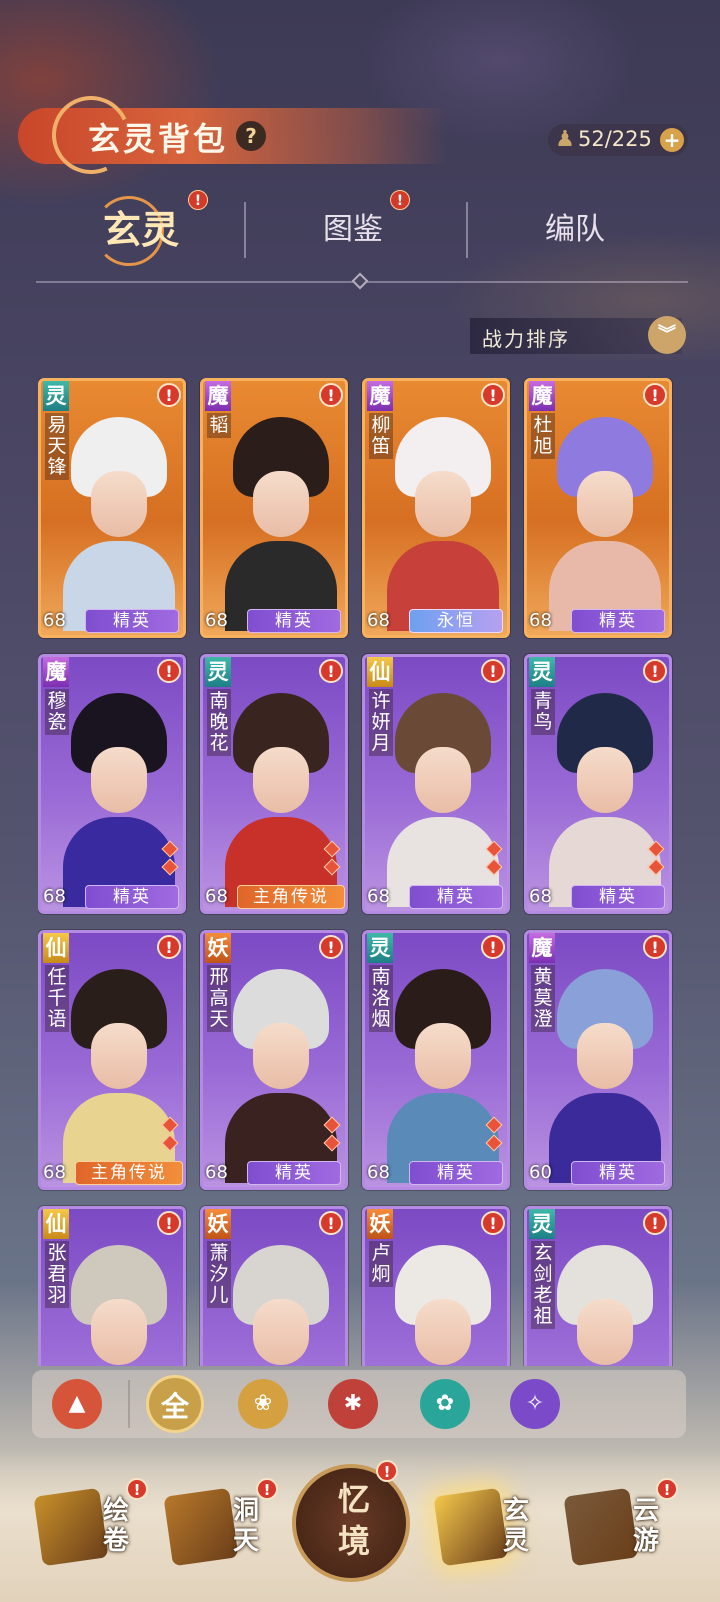 The image size is (720, 1602). I want to click on character-card: 妖卢炯!, so click(436, 1286).